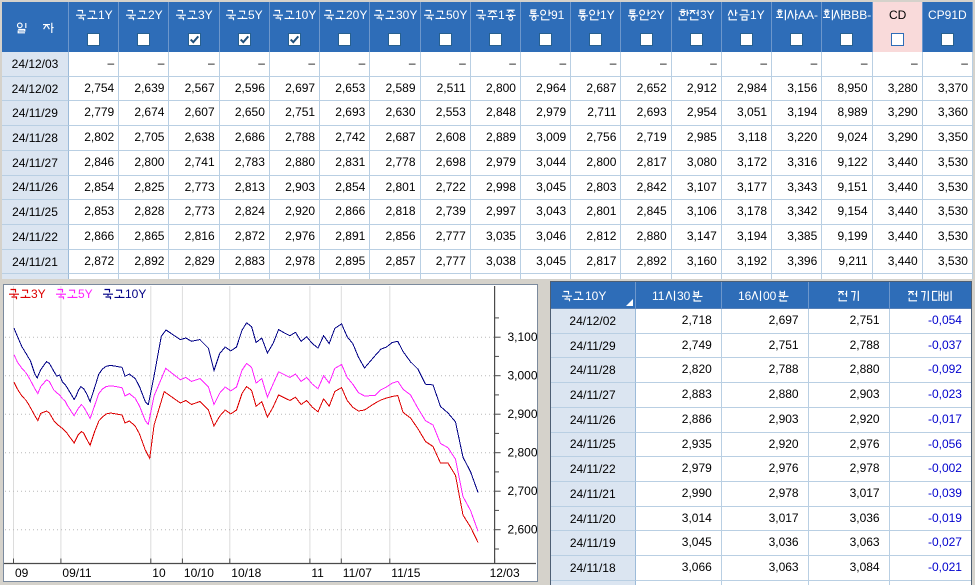  Describe the element at coordinates (357, 573) in the screenshot. I see `svg-text: 11/07` at that location.